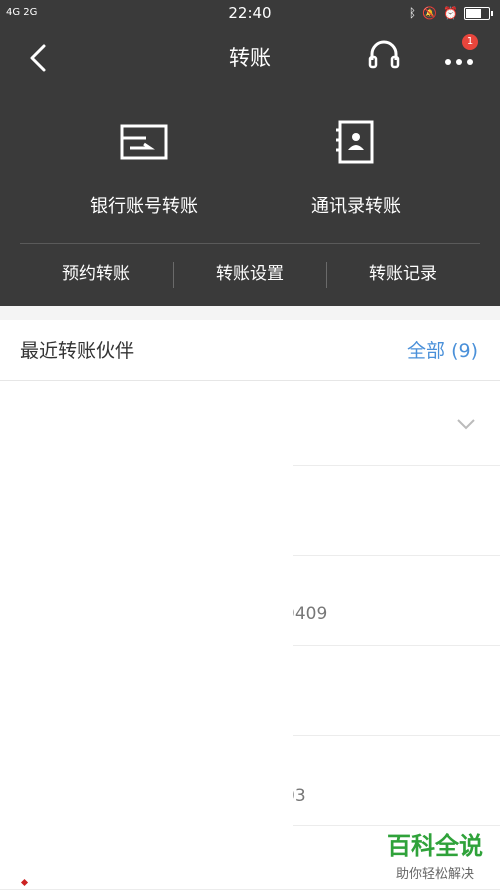  What do you see at coordinates (412, 13) in the screenshot?
I see `bluetooth-icon: ᛒ` at bounding box center [412, 13].